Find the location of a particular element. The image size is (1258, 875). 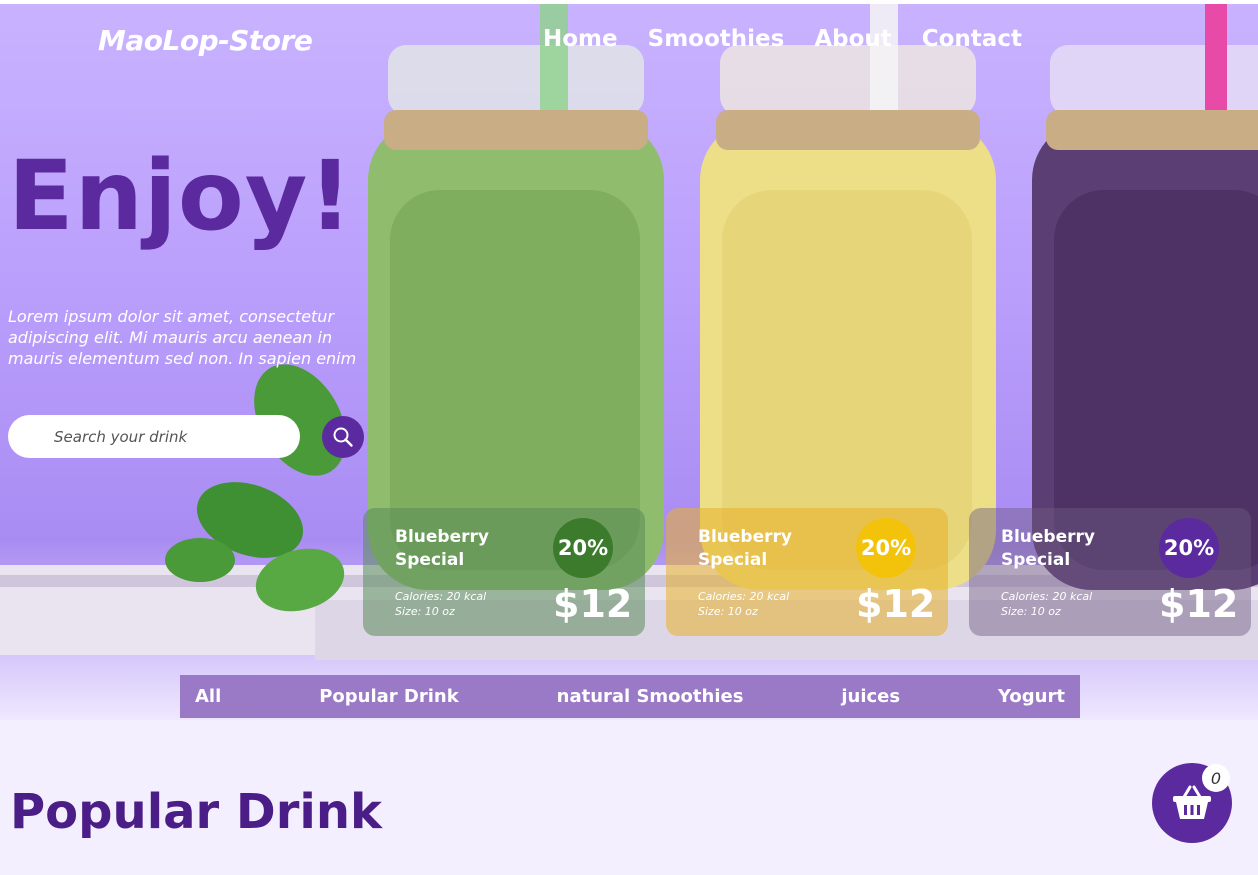

cart-count-badge: 0 is located at coordinates (1216, 778).